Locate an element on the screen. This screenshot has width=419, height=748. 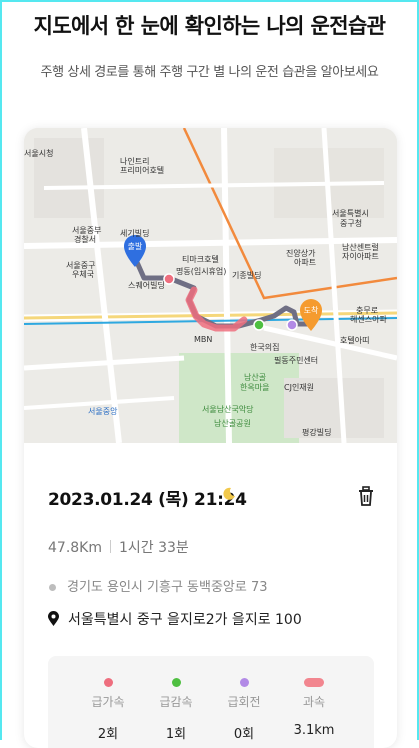
event-hard-brake: 급감속 1회 is located at coordinates (176, 710).